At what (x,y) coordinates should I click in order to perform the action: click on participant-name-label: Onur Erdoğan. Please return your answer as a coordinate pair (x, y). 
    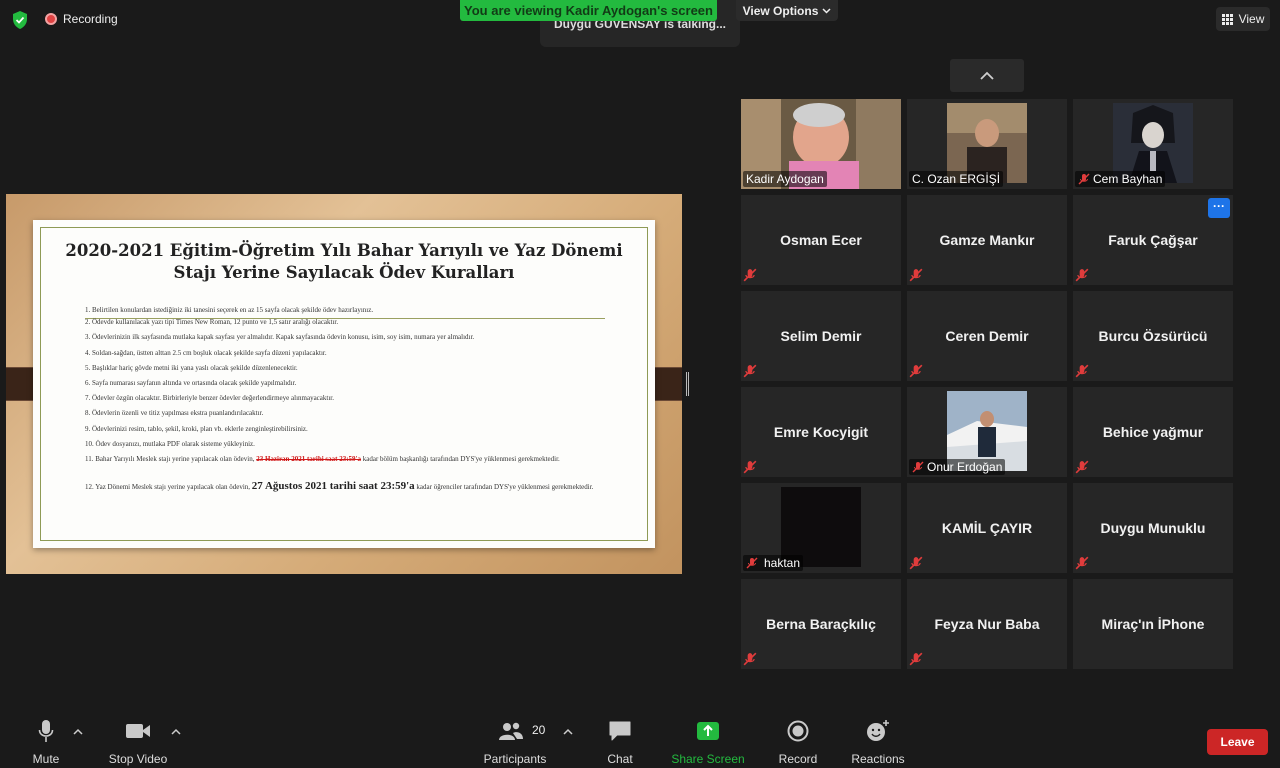
    Looking at the image, I should click on (957, 467).